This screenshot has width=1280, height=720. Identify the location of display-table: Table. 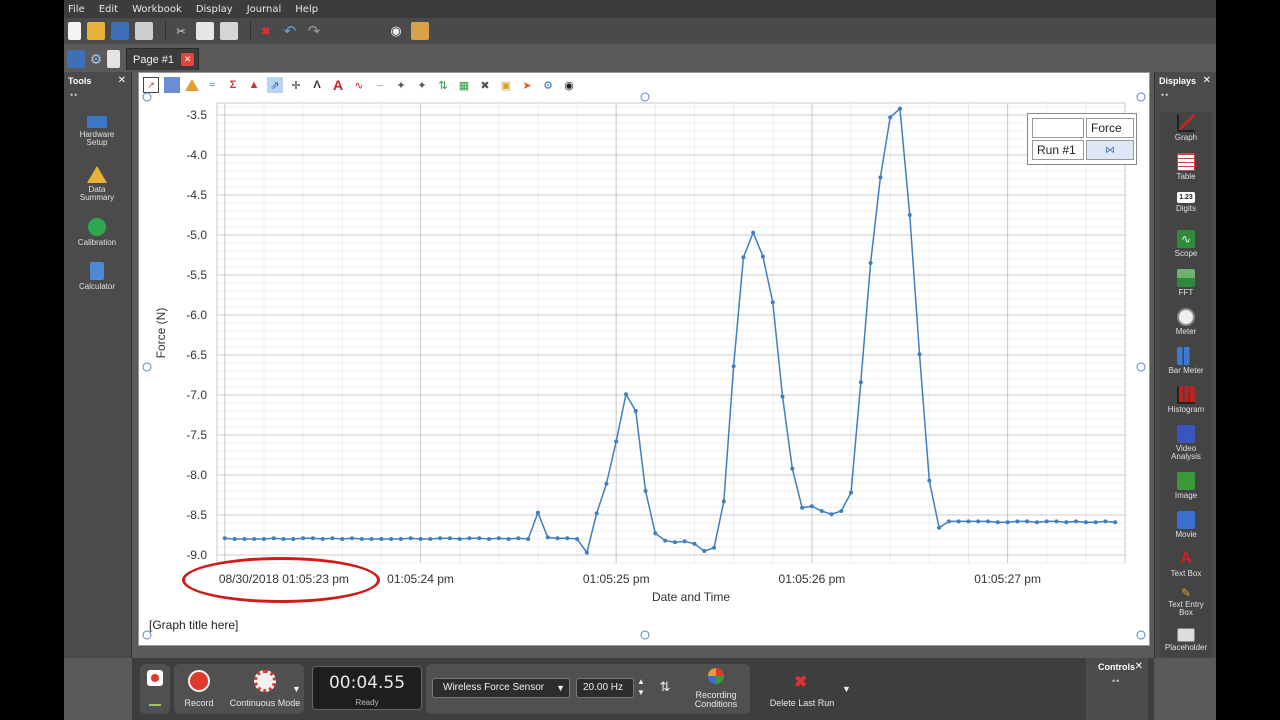
(1185, 167).